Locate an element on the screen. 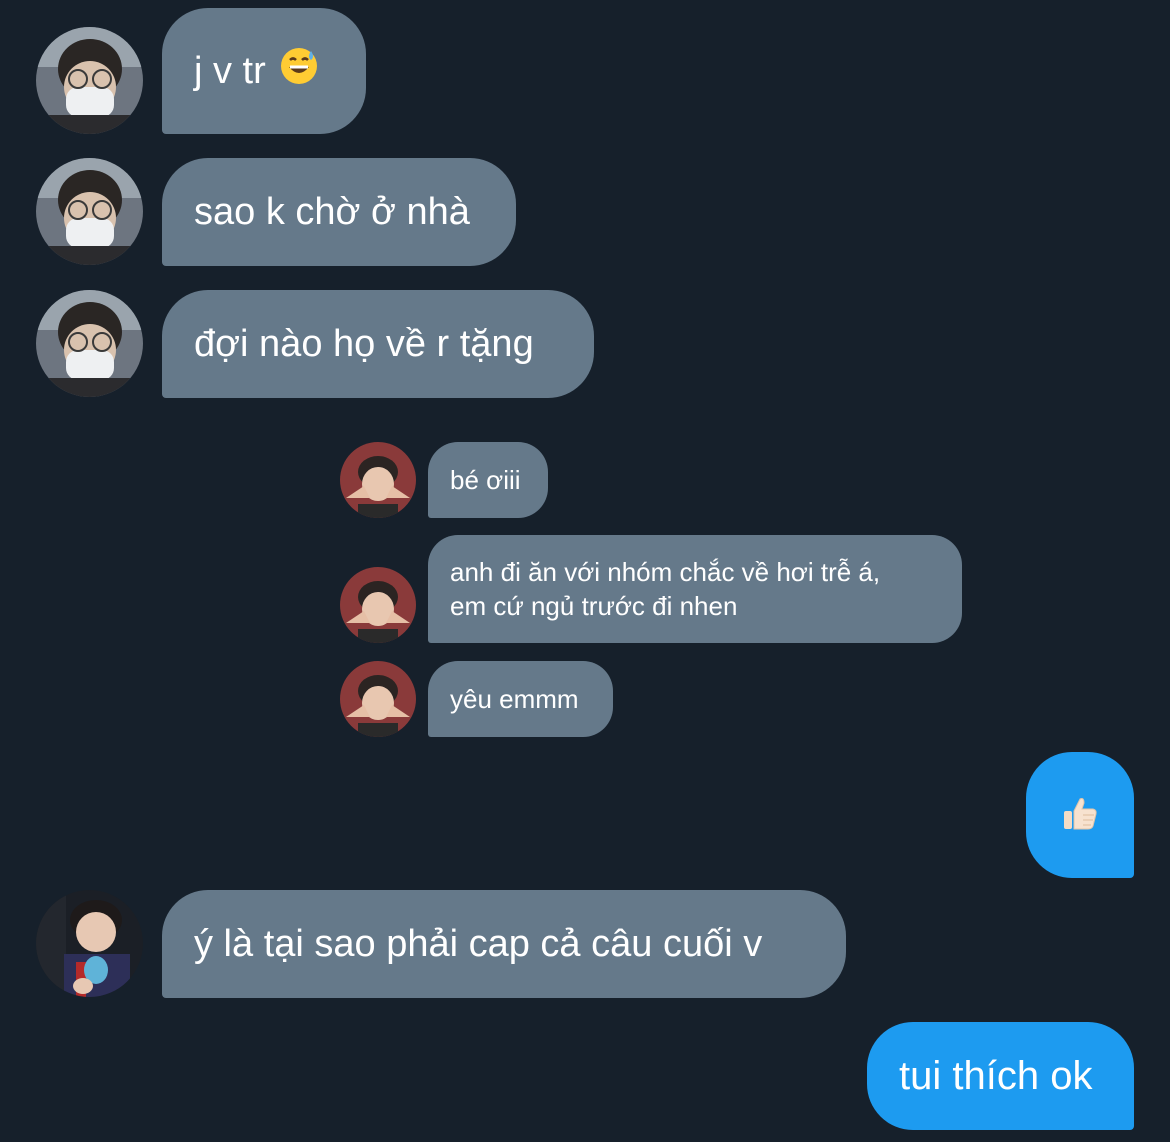 Image resolution: width=1170 pixels, height=1142 pixels. message-text: tui thích ok is located at coordinates (996, 1075).